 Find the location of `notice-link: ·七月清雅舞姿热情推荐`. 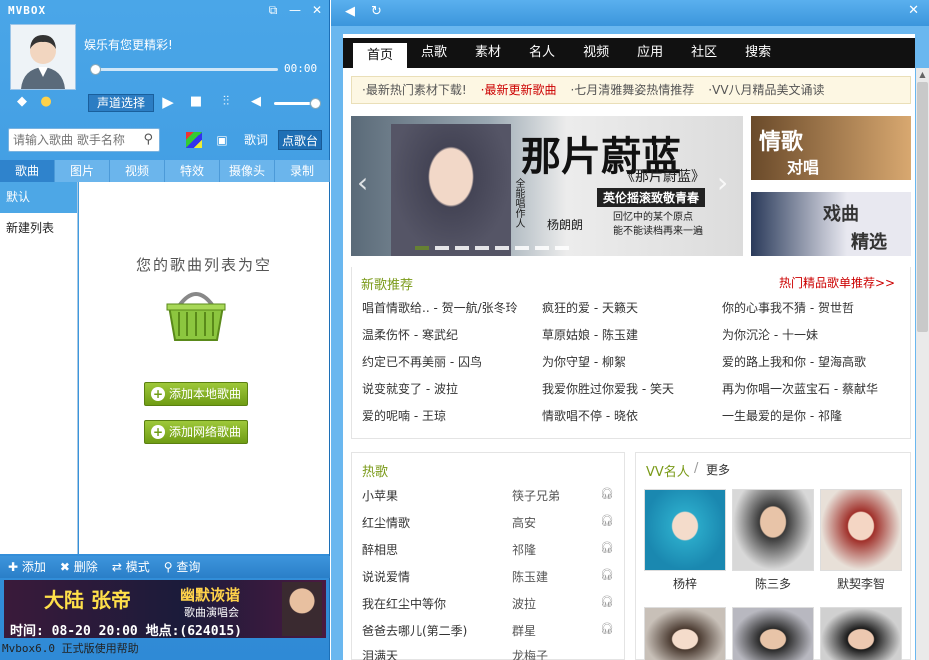

notice-link: ·七月清雅舞姿热情推荐 is located at coordinates (632, 90).